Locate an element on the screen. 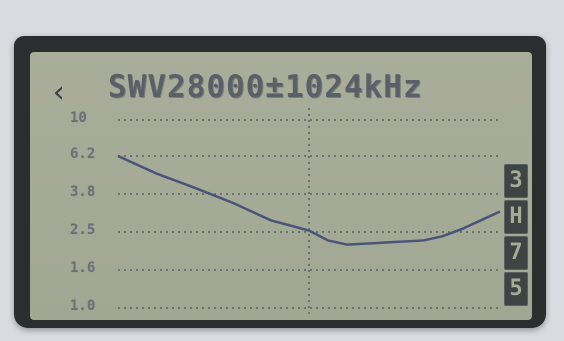  y-tick-label: 1.0 is located at coordinates (83, 306).